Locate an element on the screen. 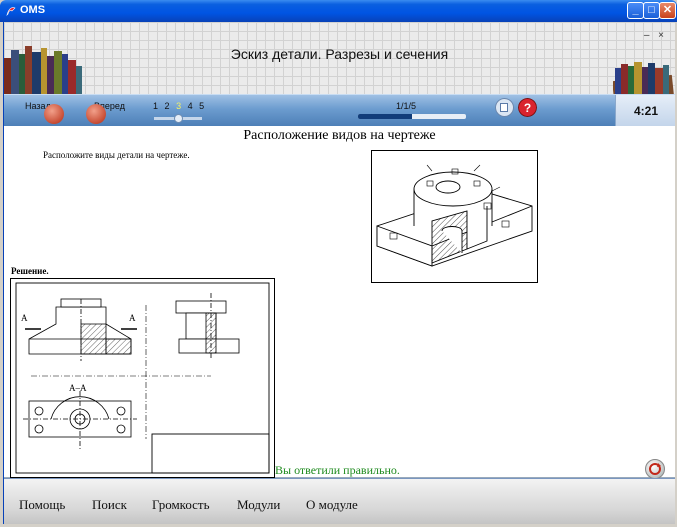 The width and height of the screenshot is (677, 527). solution-views: А А А–А is located at coordinates (142, 378).